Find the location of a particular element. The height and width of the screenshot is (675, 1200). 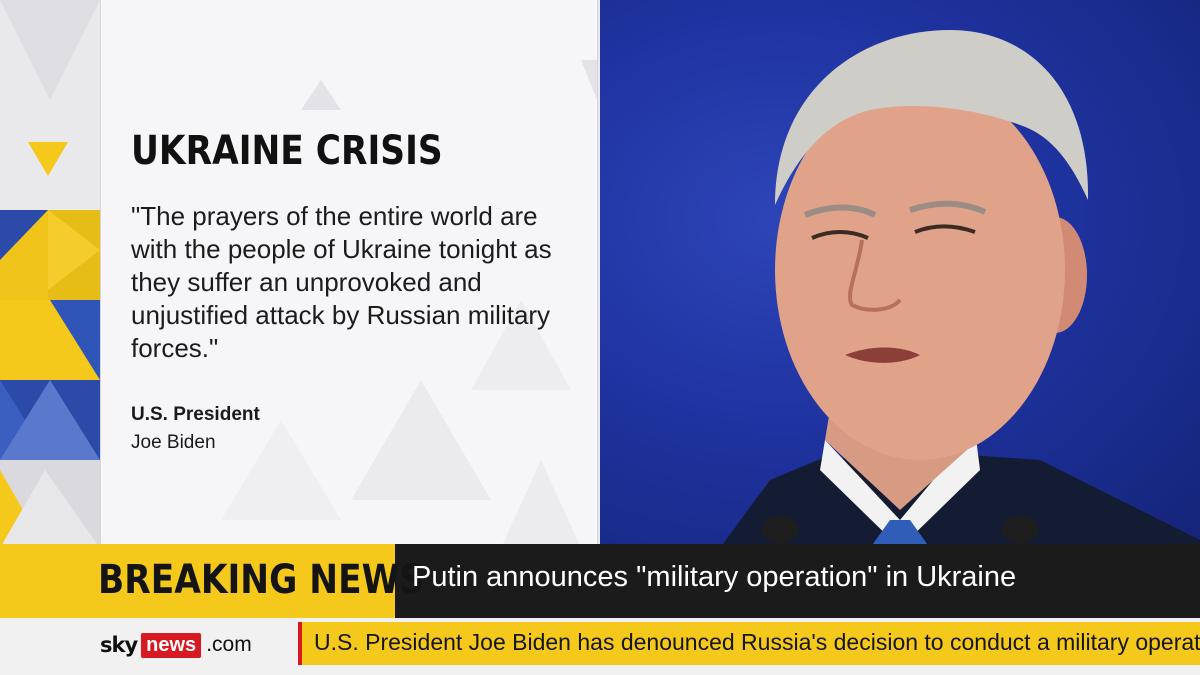

logo-sky-text: sky is located at coordinates (119, 645).